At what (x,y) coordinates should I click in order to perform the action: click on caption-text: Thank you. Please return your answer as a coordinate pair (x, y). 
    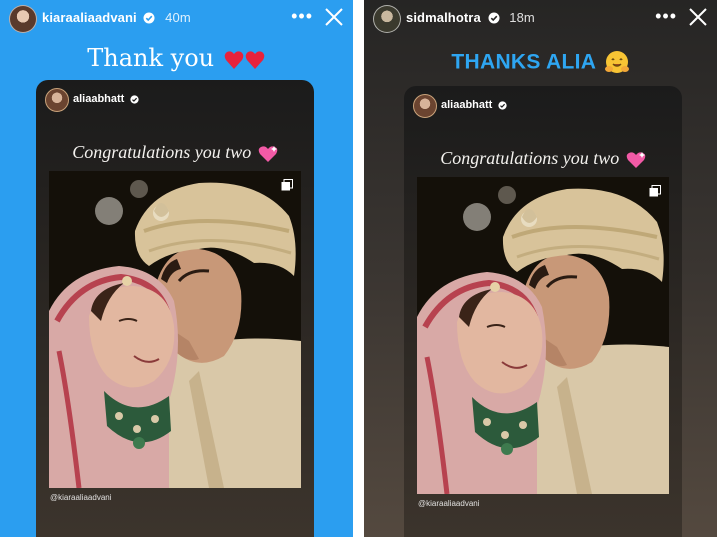
    Looking at the image, I should click on (151, 58).